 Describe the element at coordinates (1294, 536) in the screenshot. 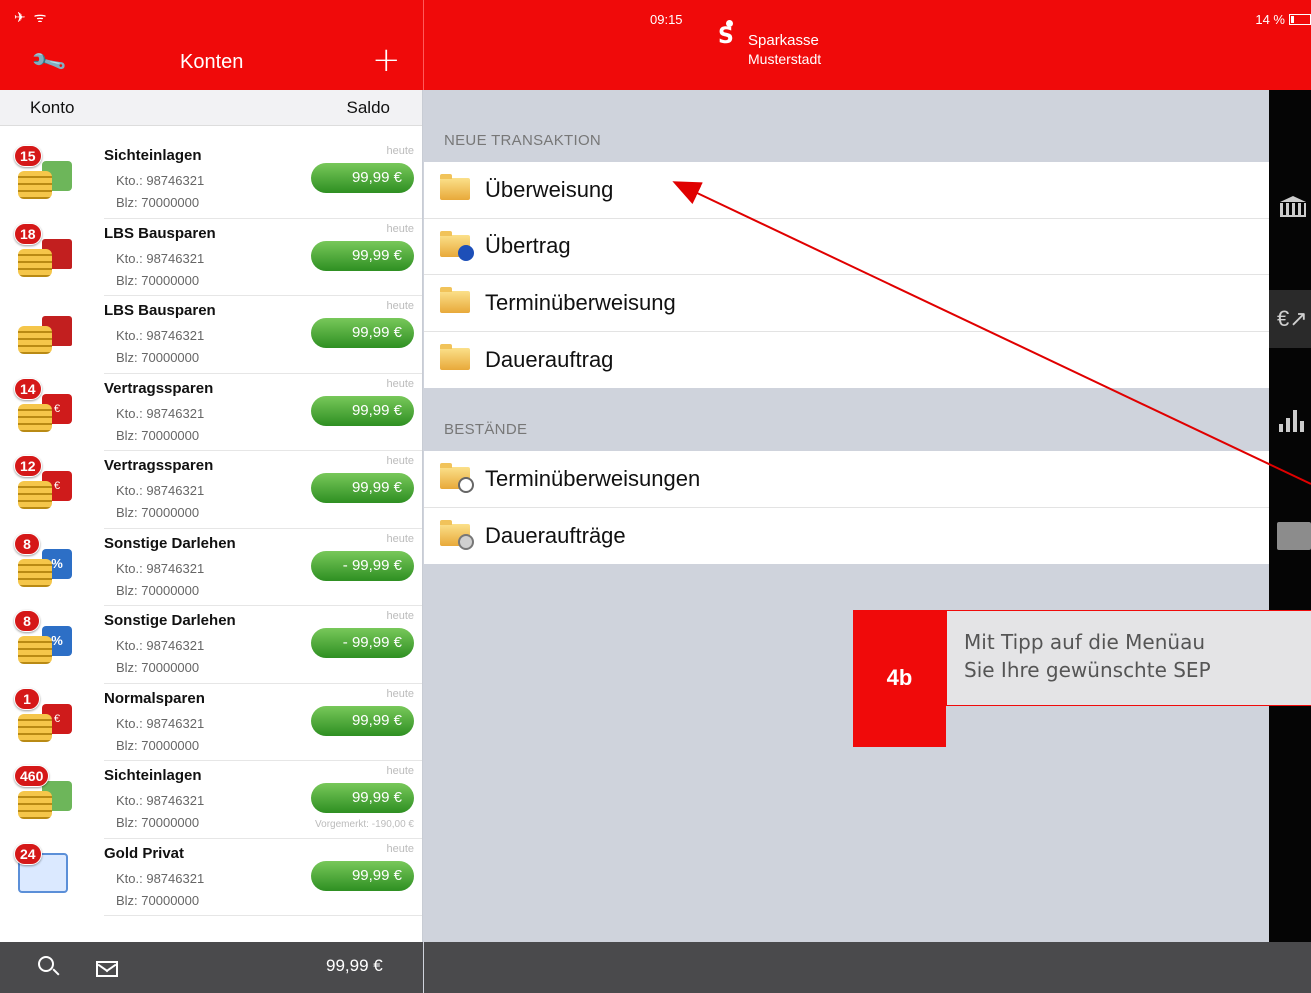

I see `folder-icon` at that location.